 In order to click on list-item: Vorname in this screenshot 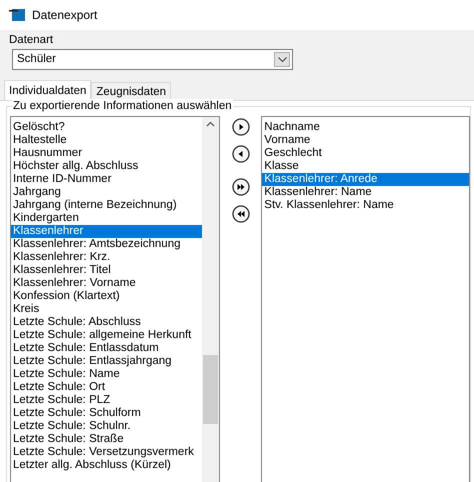, I will do `click(366, 140)`.